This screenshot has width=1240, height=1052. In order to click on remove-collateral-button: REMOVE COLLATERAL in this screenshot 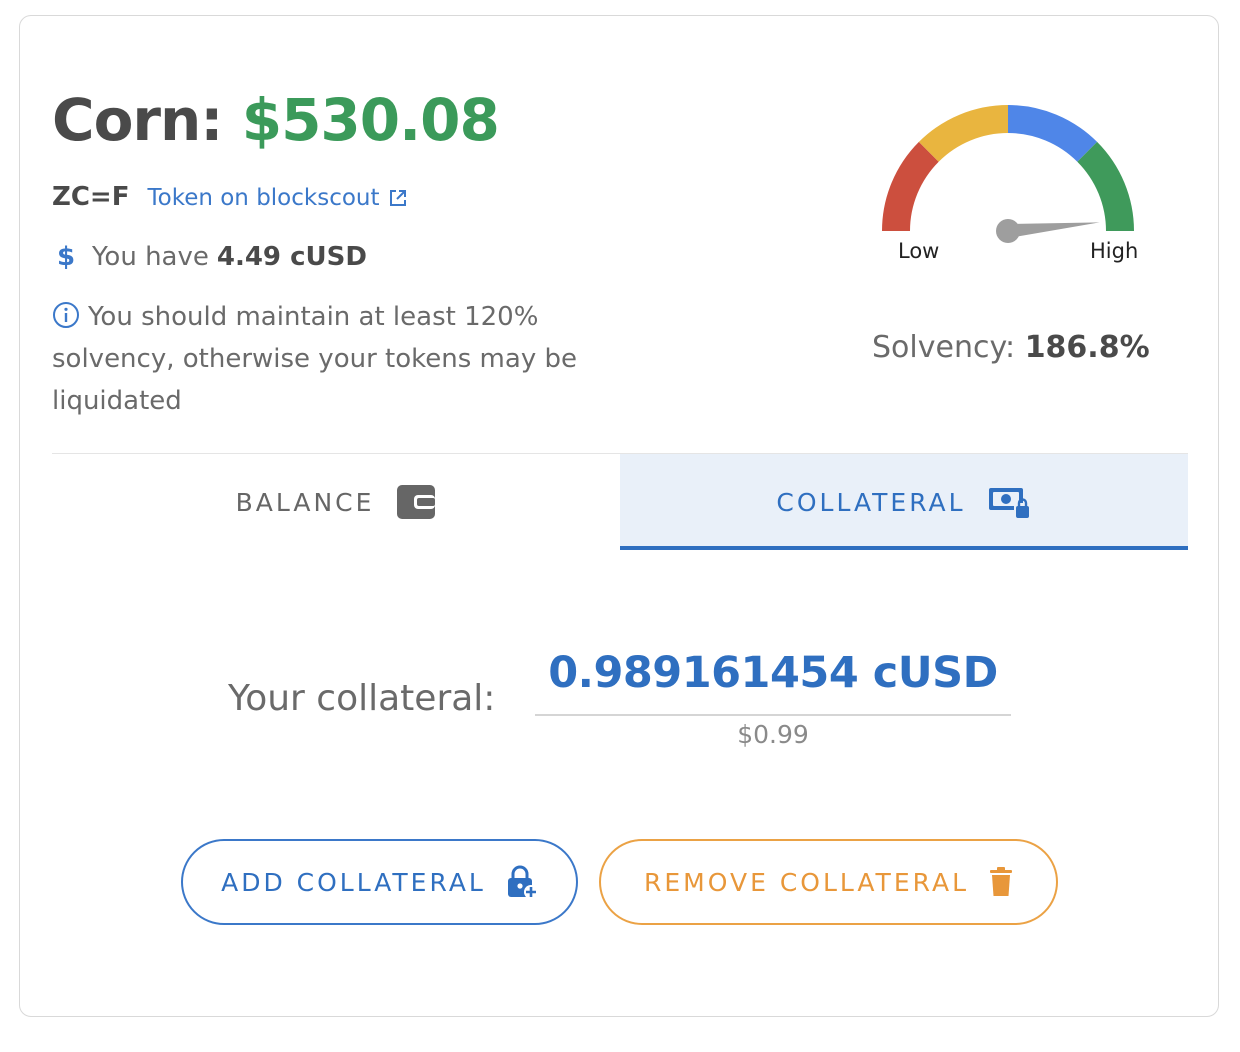, I will do `click(828, 882)`.